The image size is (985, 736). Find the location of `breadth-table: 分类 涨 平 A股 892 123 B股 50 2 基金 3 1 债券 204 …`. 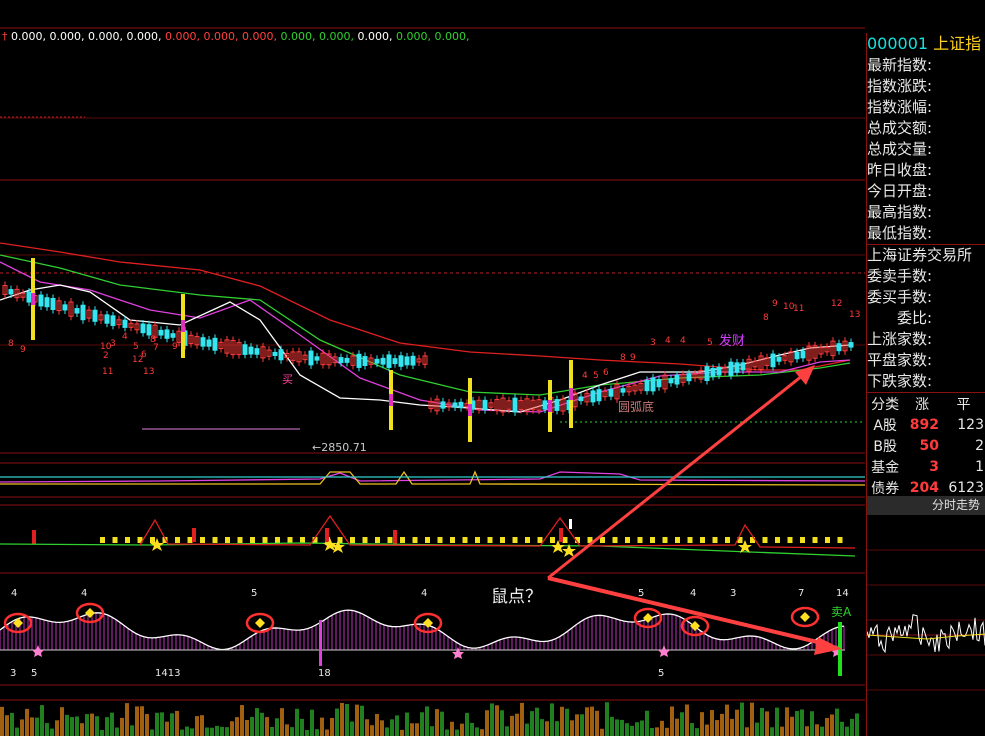

breadth-table: 分类 涨 平 A股 892 123 B股 50 2 基金 3 1 债券 204 … is located at coordinates (926, 445).